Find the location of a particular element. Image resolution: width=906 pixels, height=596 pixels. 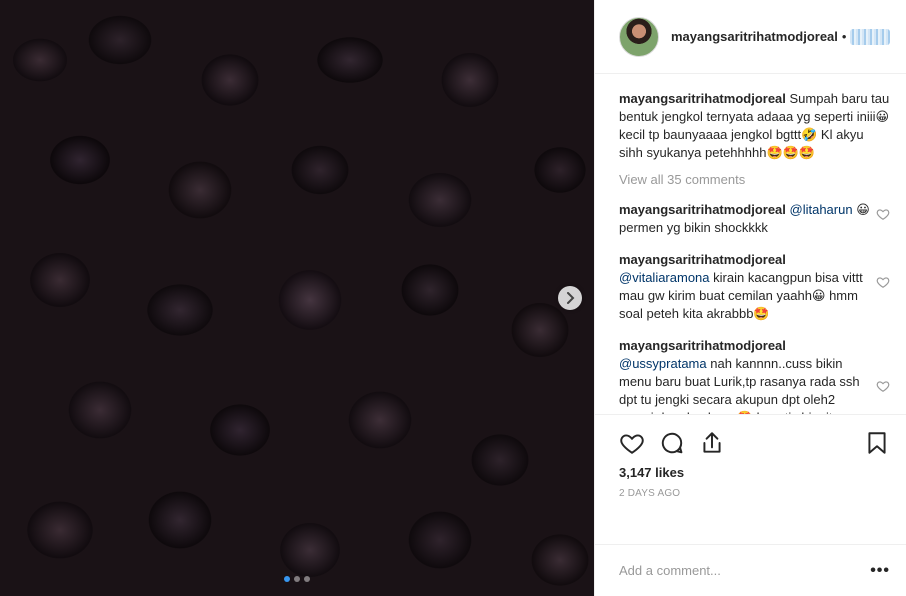

chevron-right-icon is located at coordinates (571, 298).